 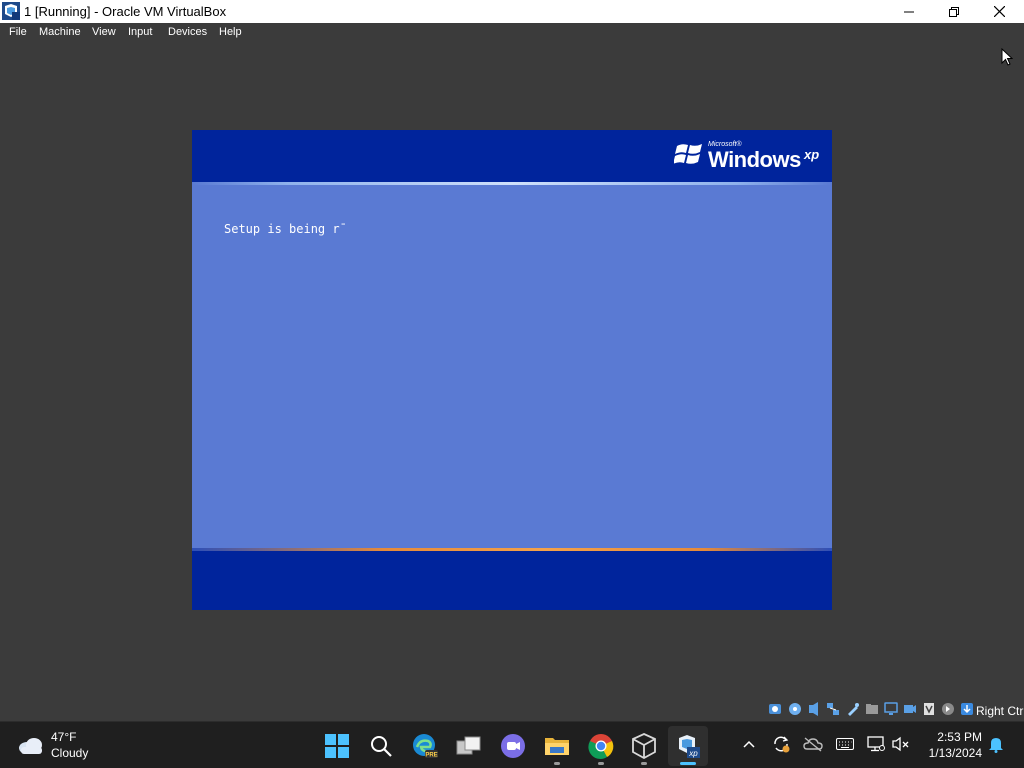 I want to click on edge-pre-icon: PRE, so click(x=425, y=746).